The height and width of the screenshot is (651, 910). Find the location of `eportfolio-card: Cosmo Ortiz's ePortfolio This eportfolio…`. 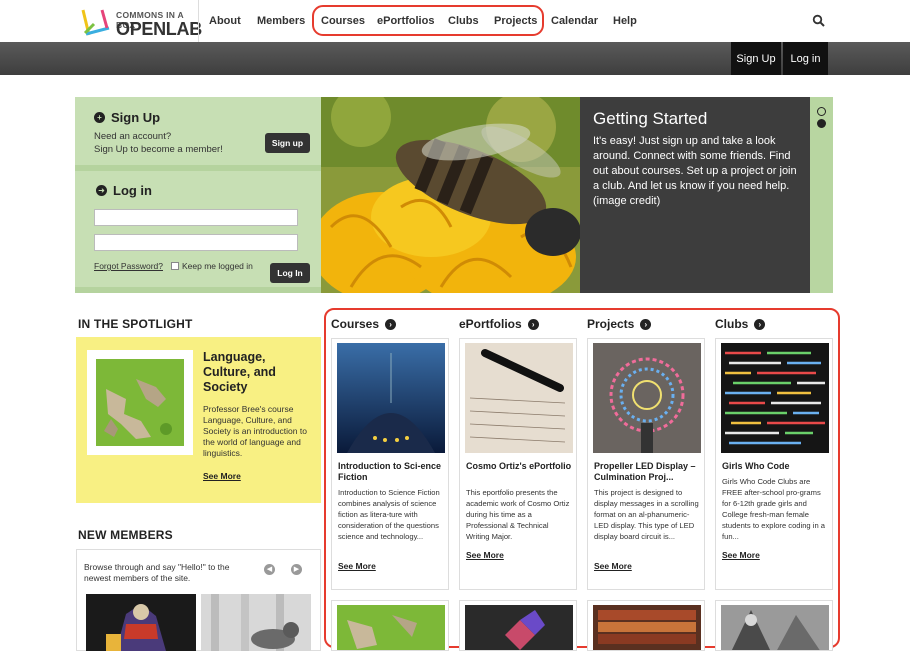

eportfolio-card: Cosmo Ortiz's ePortfolio This eportfolio… is located at coordinates (518, 464).